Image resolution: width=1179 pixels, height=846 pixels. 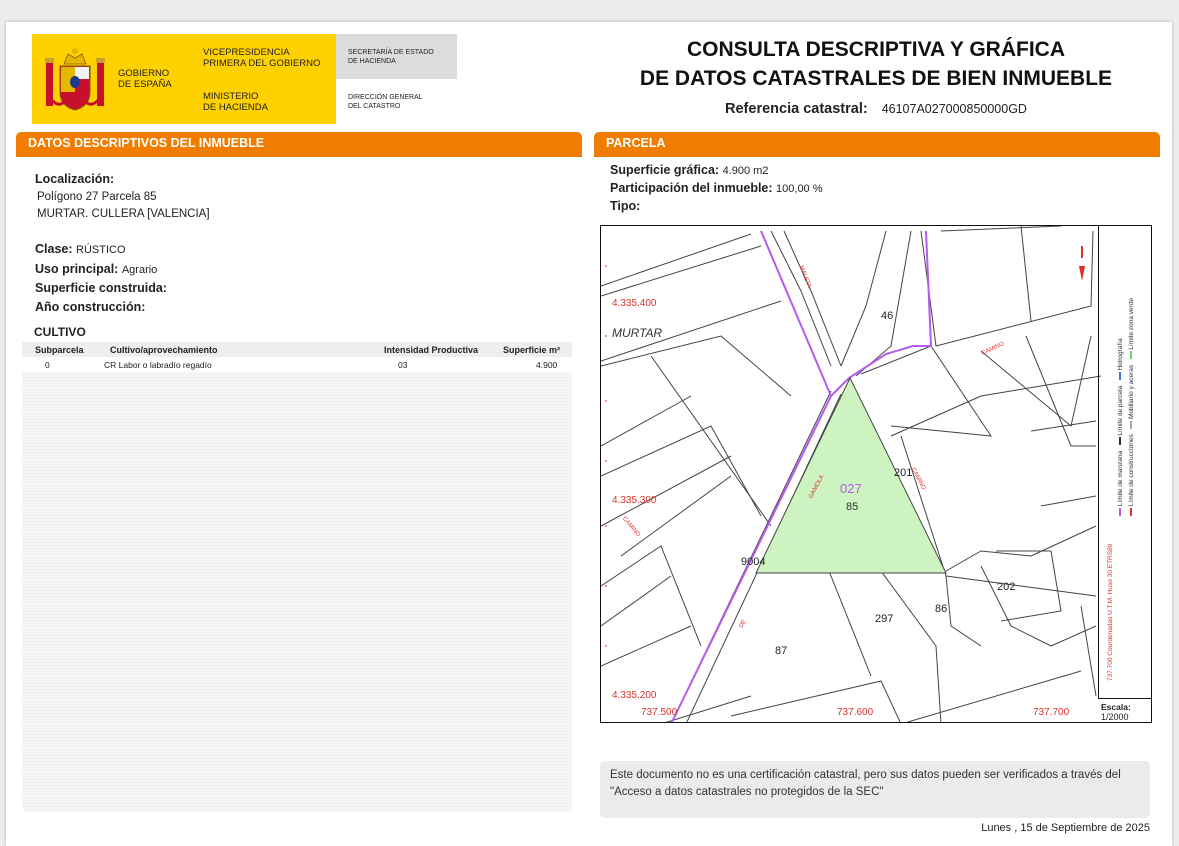 I want to click on col-superficie: Superficie m², so click(x=532, y=350).